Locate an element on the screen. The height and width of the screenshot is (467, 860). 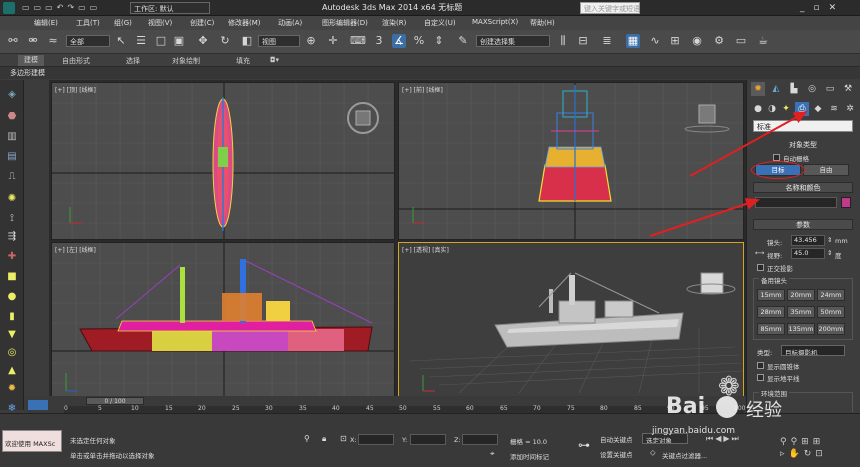
create-tab-icon: ✹ is located at coordinates (758, 89).